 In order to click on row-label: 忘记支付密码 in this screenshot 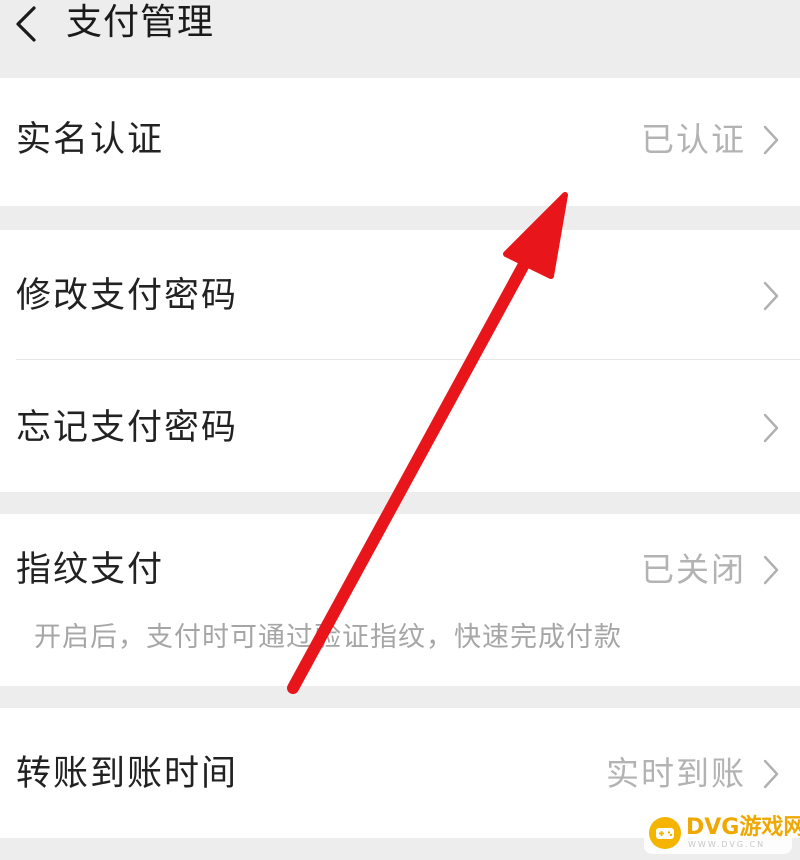, I will do `click(127, 428)`.